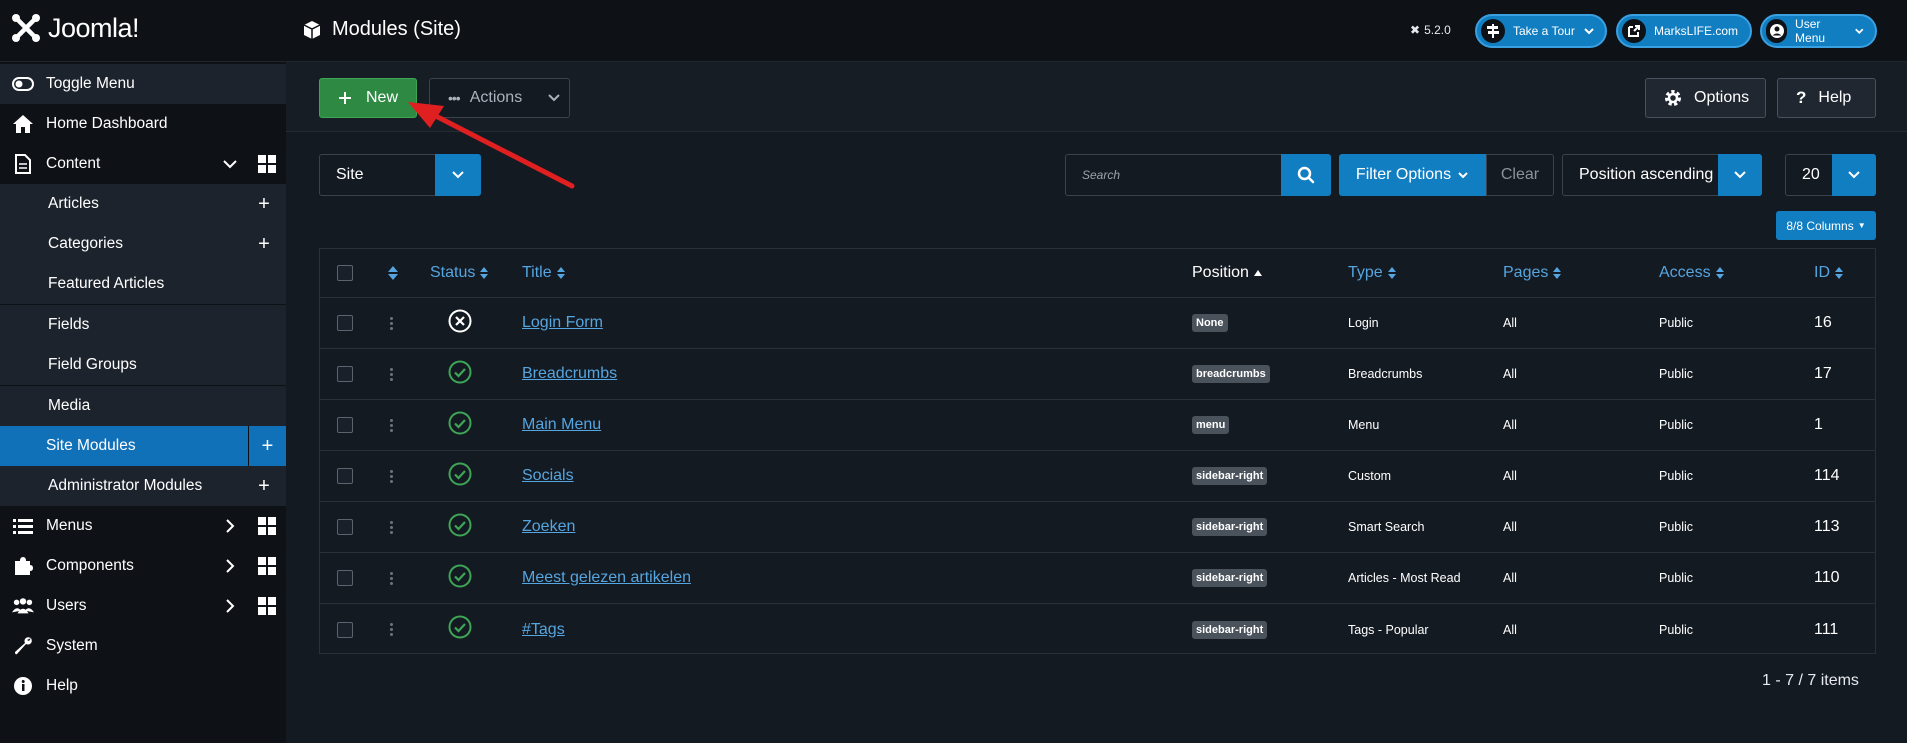 The image size is (1907, 743). Describe the element at coordinates (345, 273) in the screenshot. I see `select-all-checkbox` at that location.